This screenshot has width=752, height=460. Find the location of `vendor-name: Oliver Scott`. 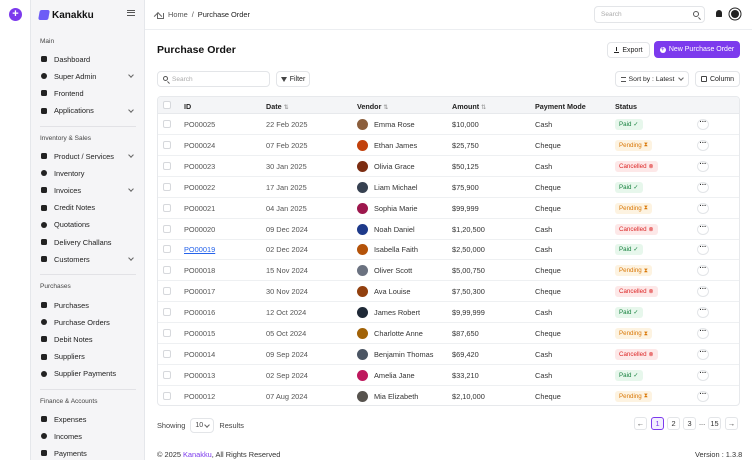

vendor-name: Oliver Scott is located at coordinates (393, 270).